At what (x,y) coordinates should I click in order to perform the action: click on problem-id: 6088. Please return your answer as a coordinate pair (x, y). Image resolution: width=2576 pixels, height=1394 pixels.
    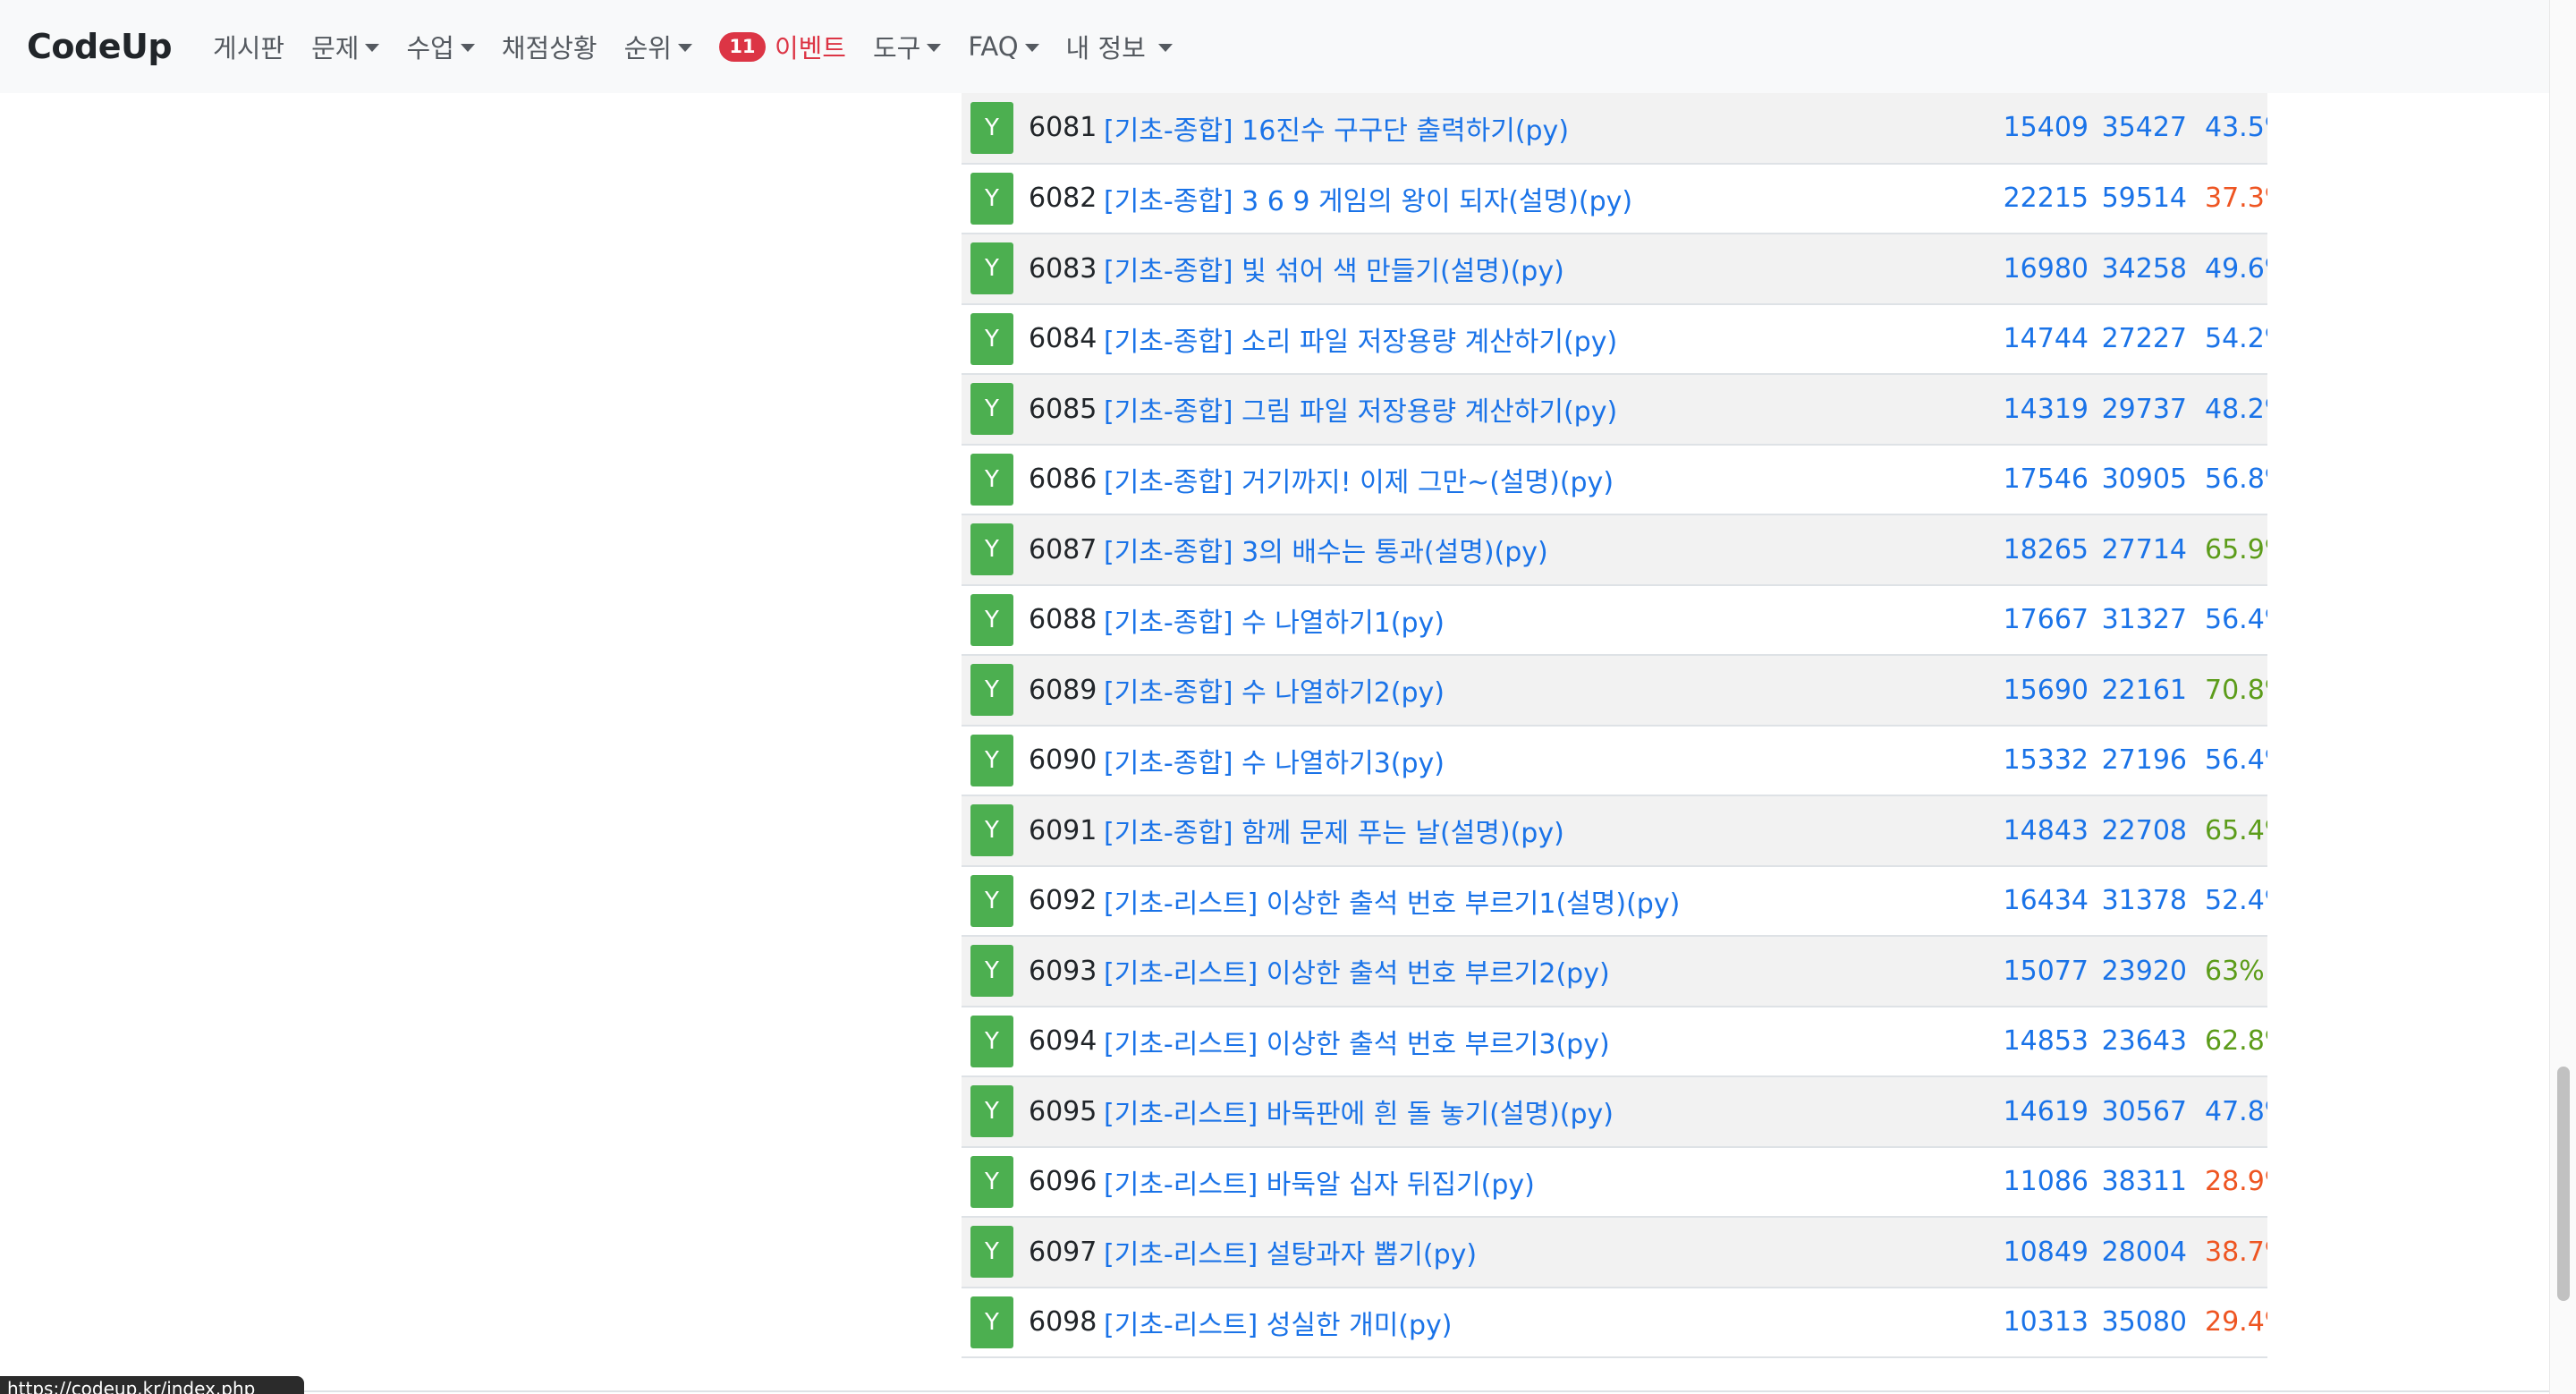
    Looking at the image, I should click on (1062, 620).